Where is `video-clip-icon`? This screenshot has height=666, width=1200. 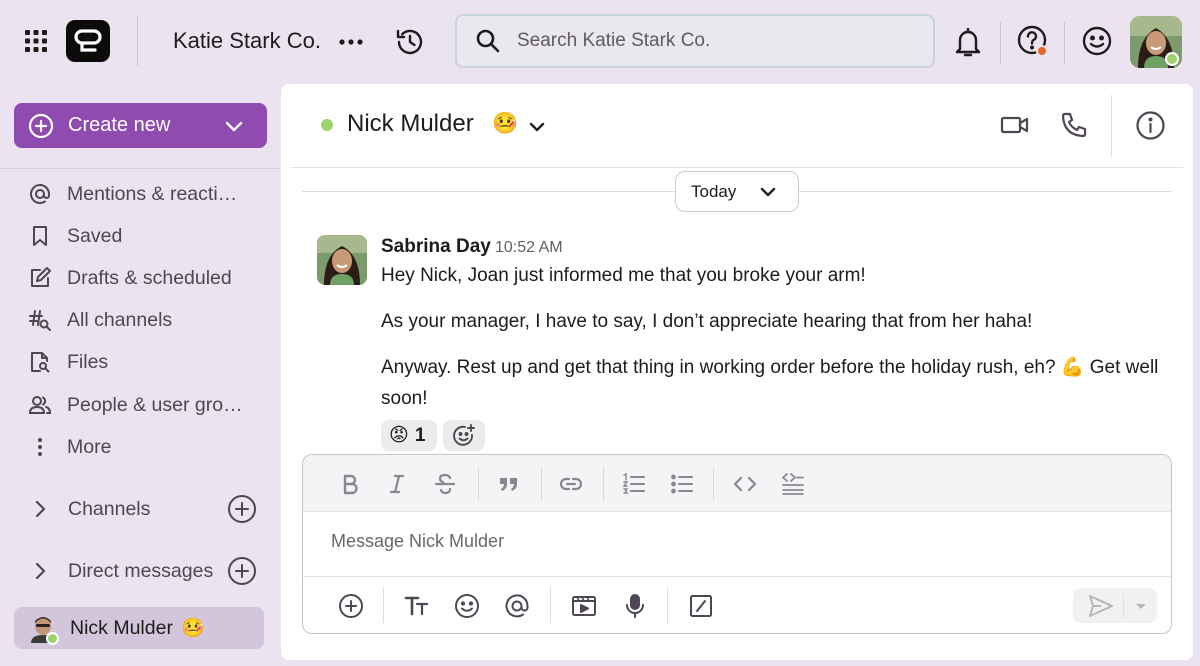 video-clip-icon is located at coordinates (584, 606).